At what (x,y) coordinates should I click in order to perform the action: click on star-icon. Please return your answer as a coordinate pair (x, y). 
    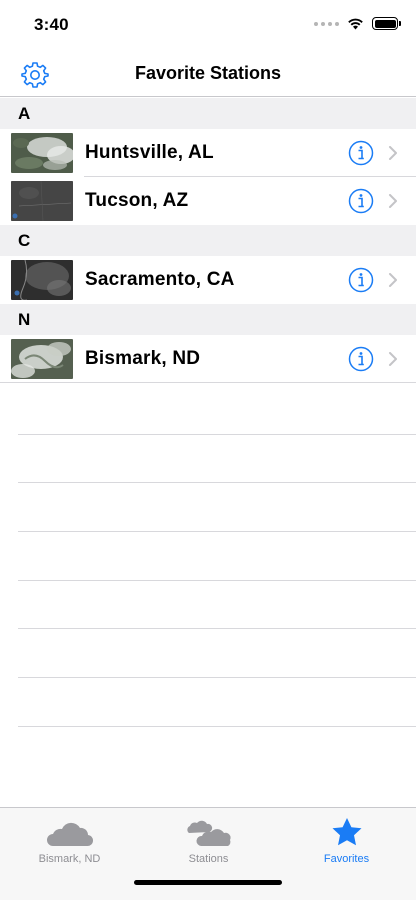
    Looking at the image, I should click on (346, 832).